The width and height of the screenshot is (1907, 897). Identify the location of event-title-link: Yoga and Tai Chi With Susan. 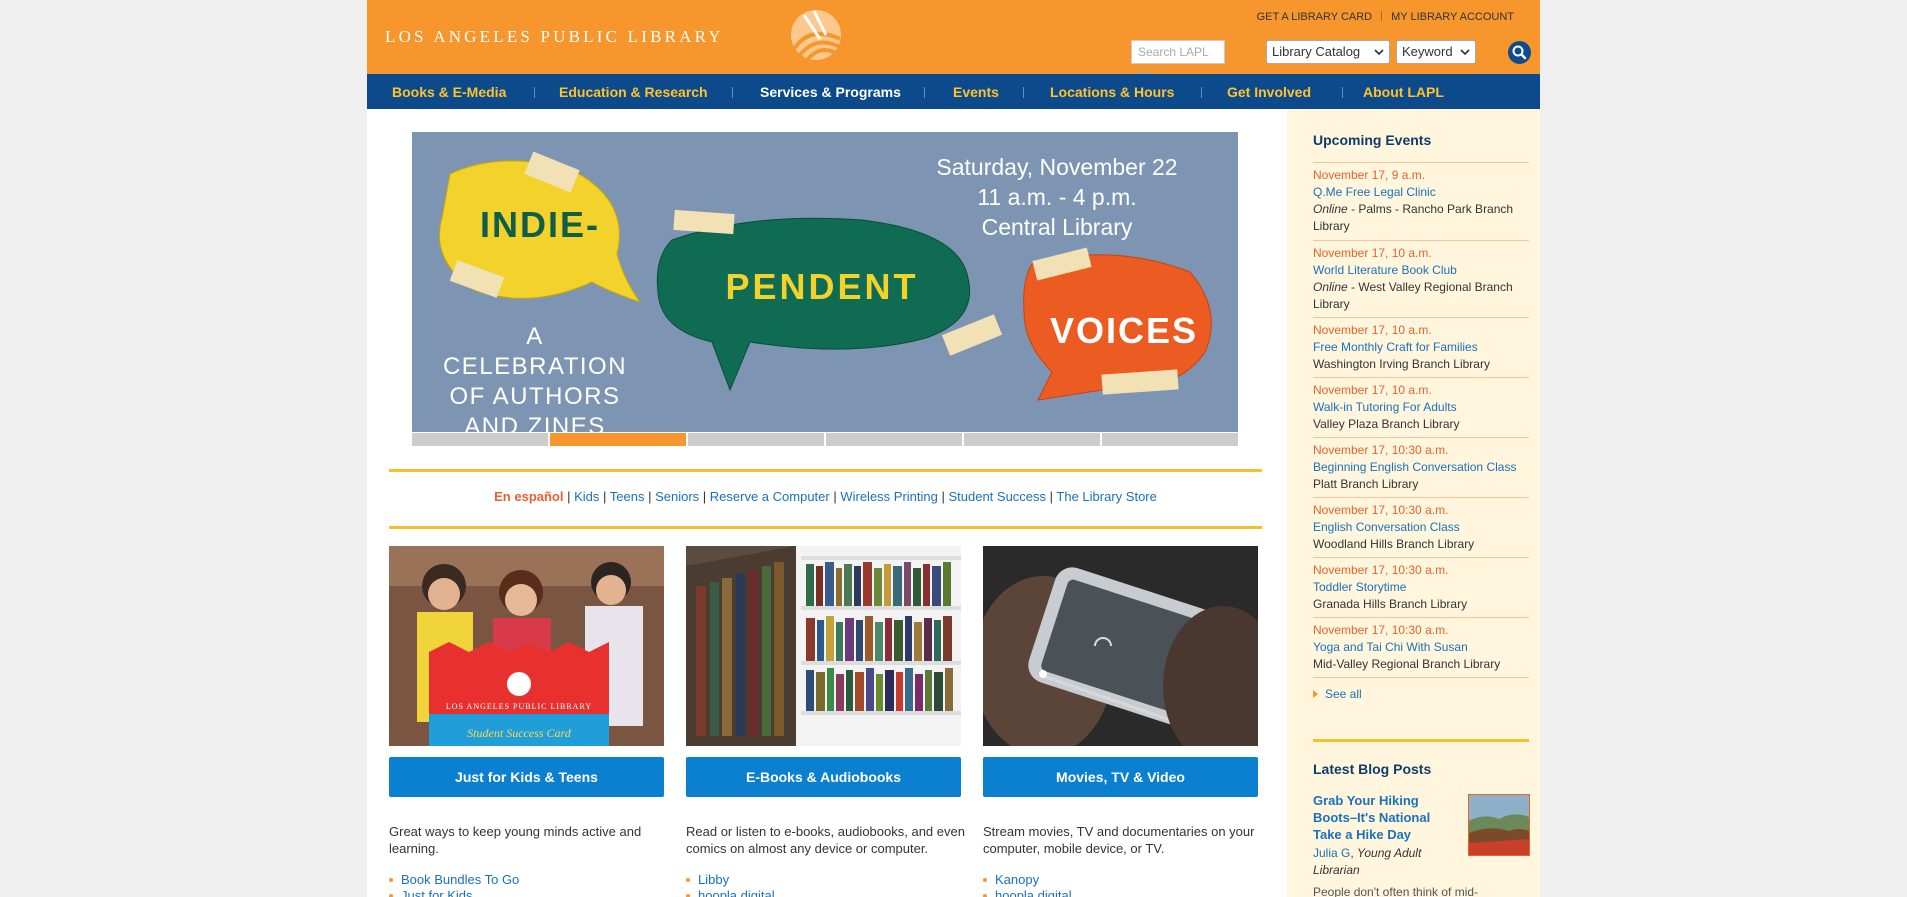
(1421, 647).